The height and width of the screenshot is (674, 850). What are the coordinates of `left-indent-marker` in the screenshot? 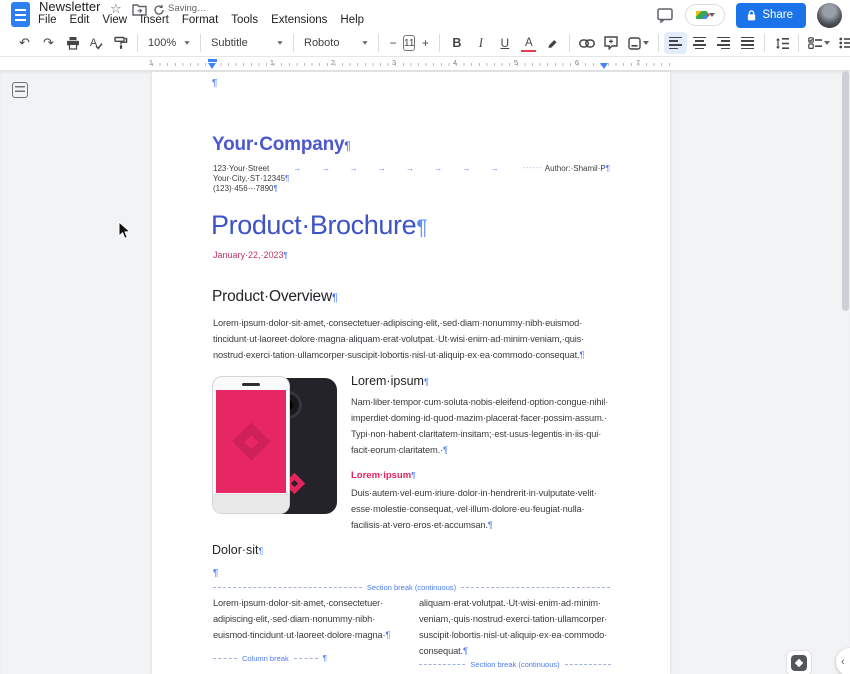 It's located at (212, 66).